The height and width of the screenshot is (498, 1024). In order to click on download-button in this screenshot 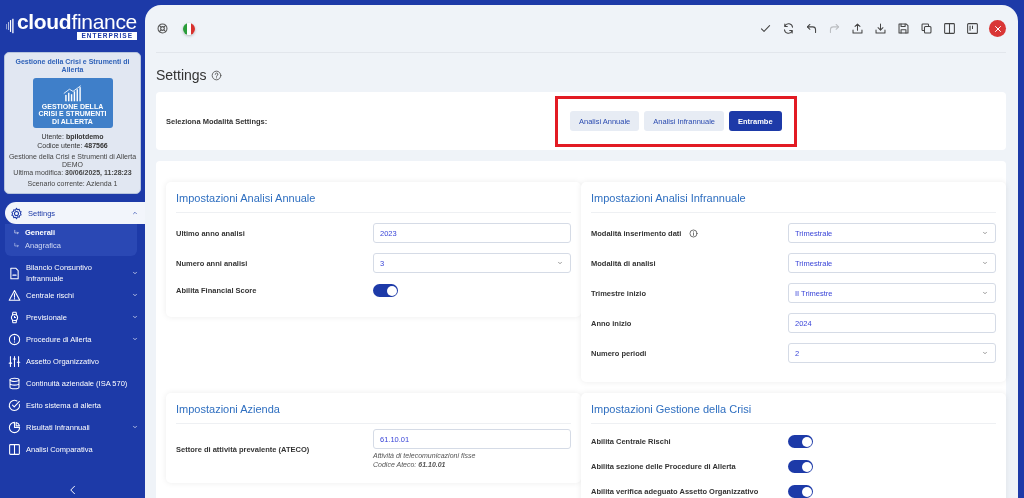, I will do `click(880, 28)`.